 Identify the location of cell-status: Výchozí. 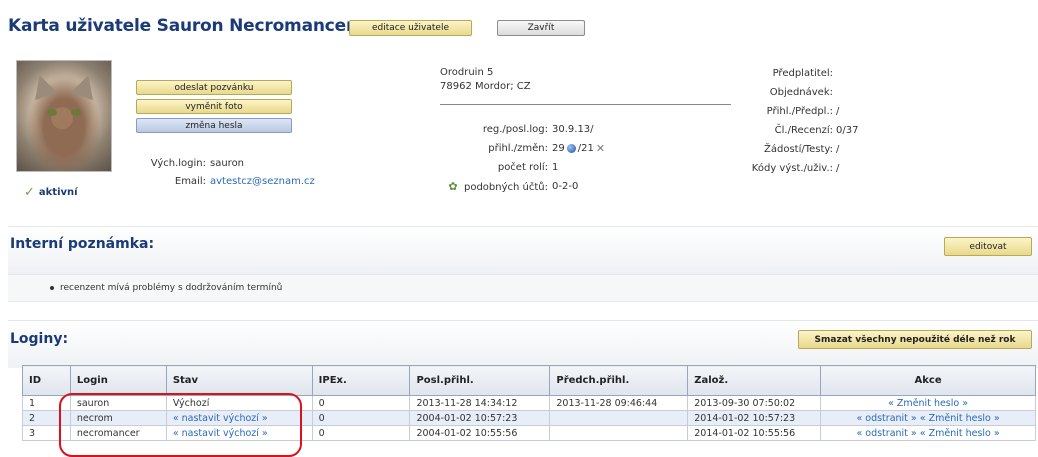
(239, 403).